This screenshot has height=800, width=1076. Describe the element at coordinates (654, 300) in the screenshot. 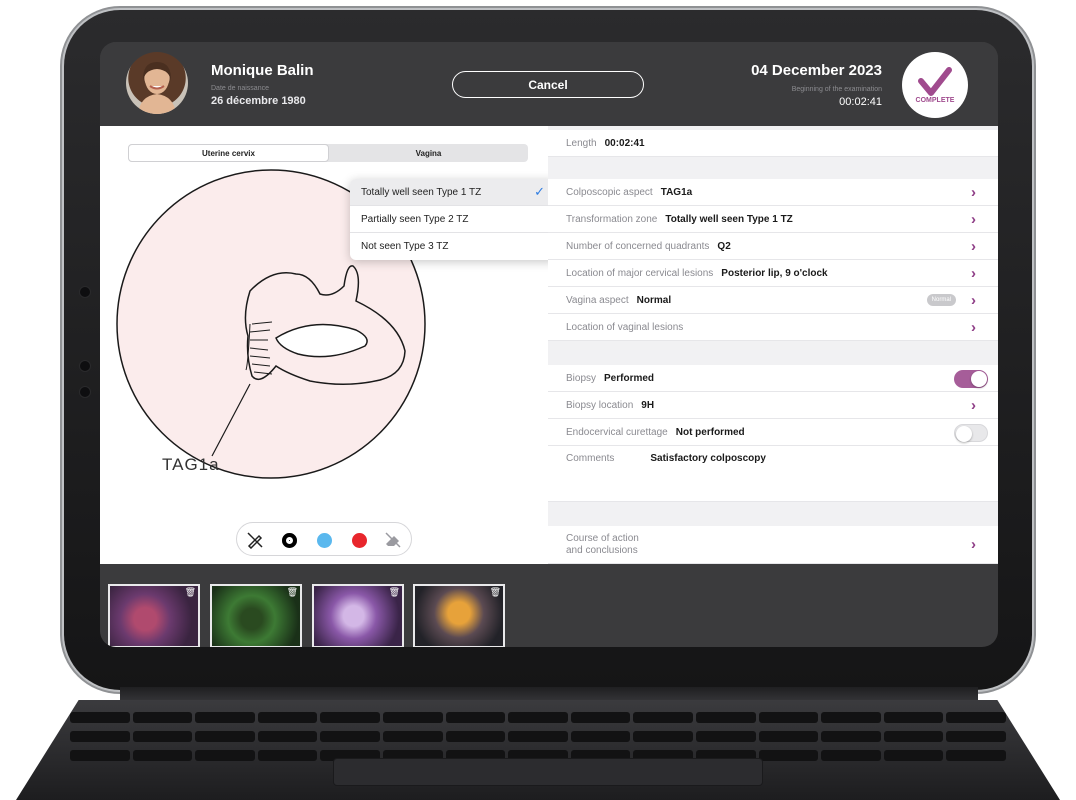

I see `vagina-value: Normal` at that location.